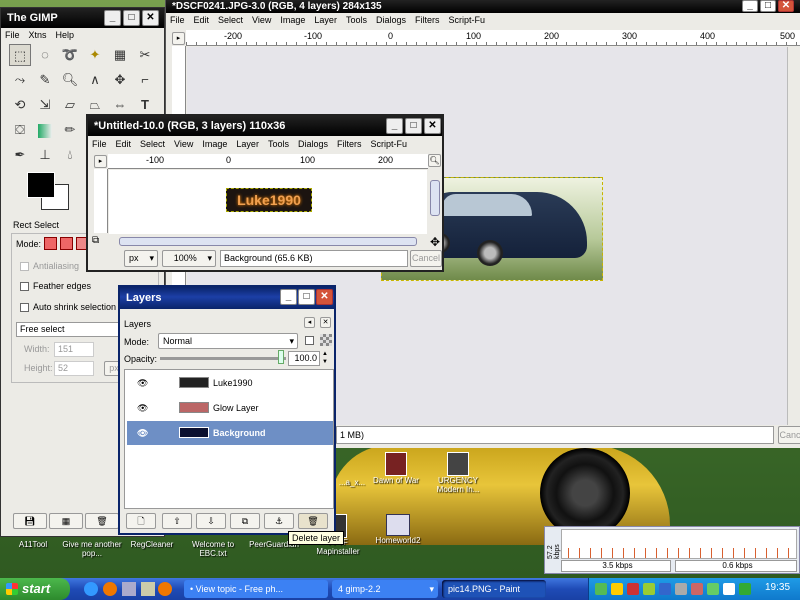 This screenshot has width=800, height=600. Describe the element at coordinates (325, 20) in the screenshot. I see `menu-layer: Layer` at that location.